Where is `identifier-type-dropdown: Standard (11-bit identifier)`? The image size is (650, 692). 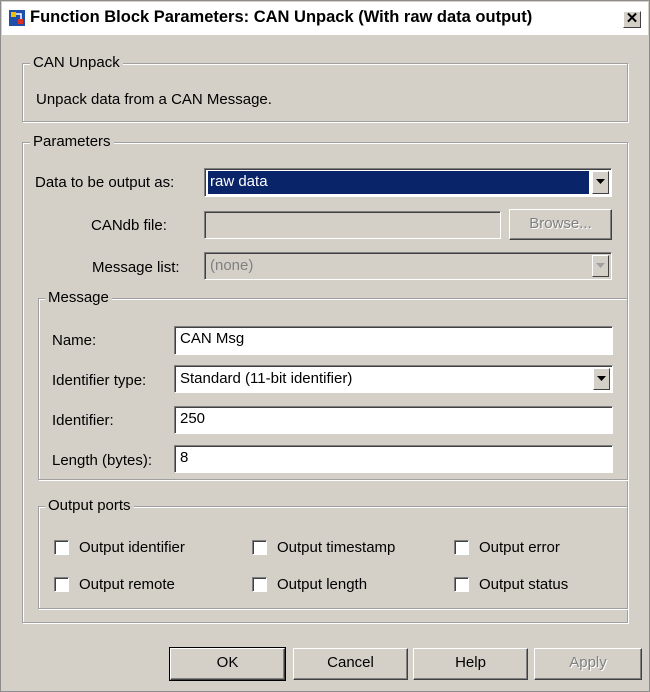
identifier-type-dropdown: Standard (11-bit identifier) is located at coordinates (393, 379).